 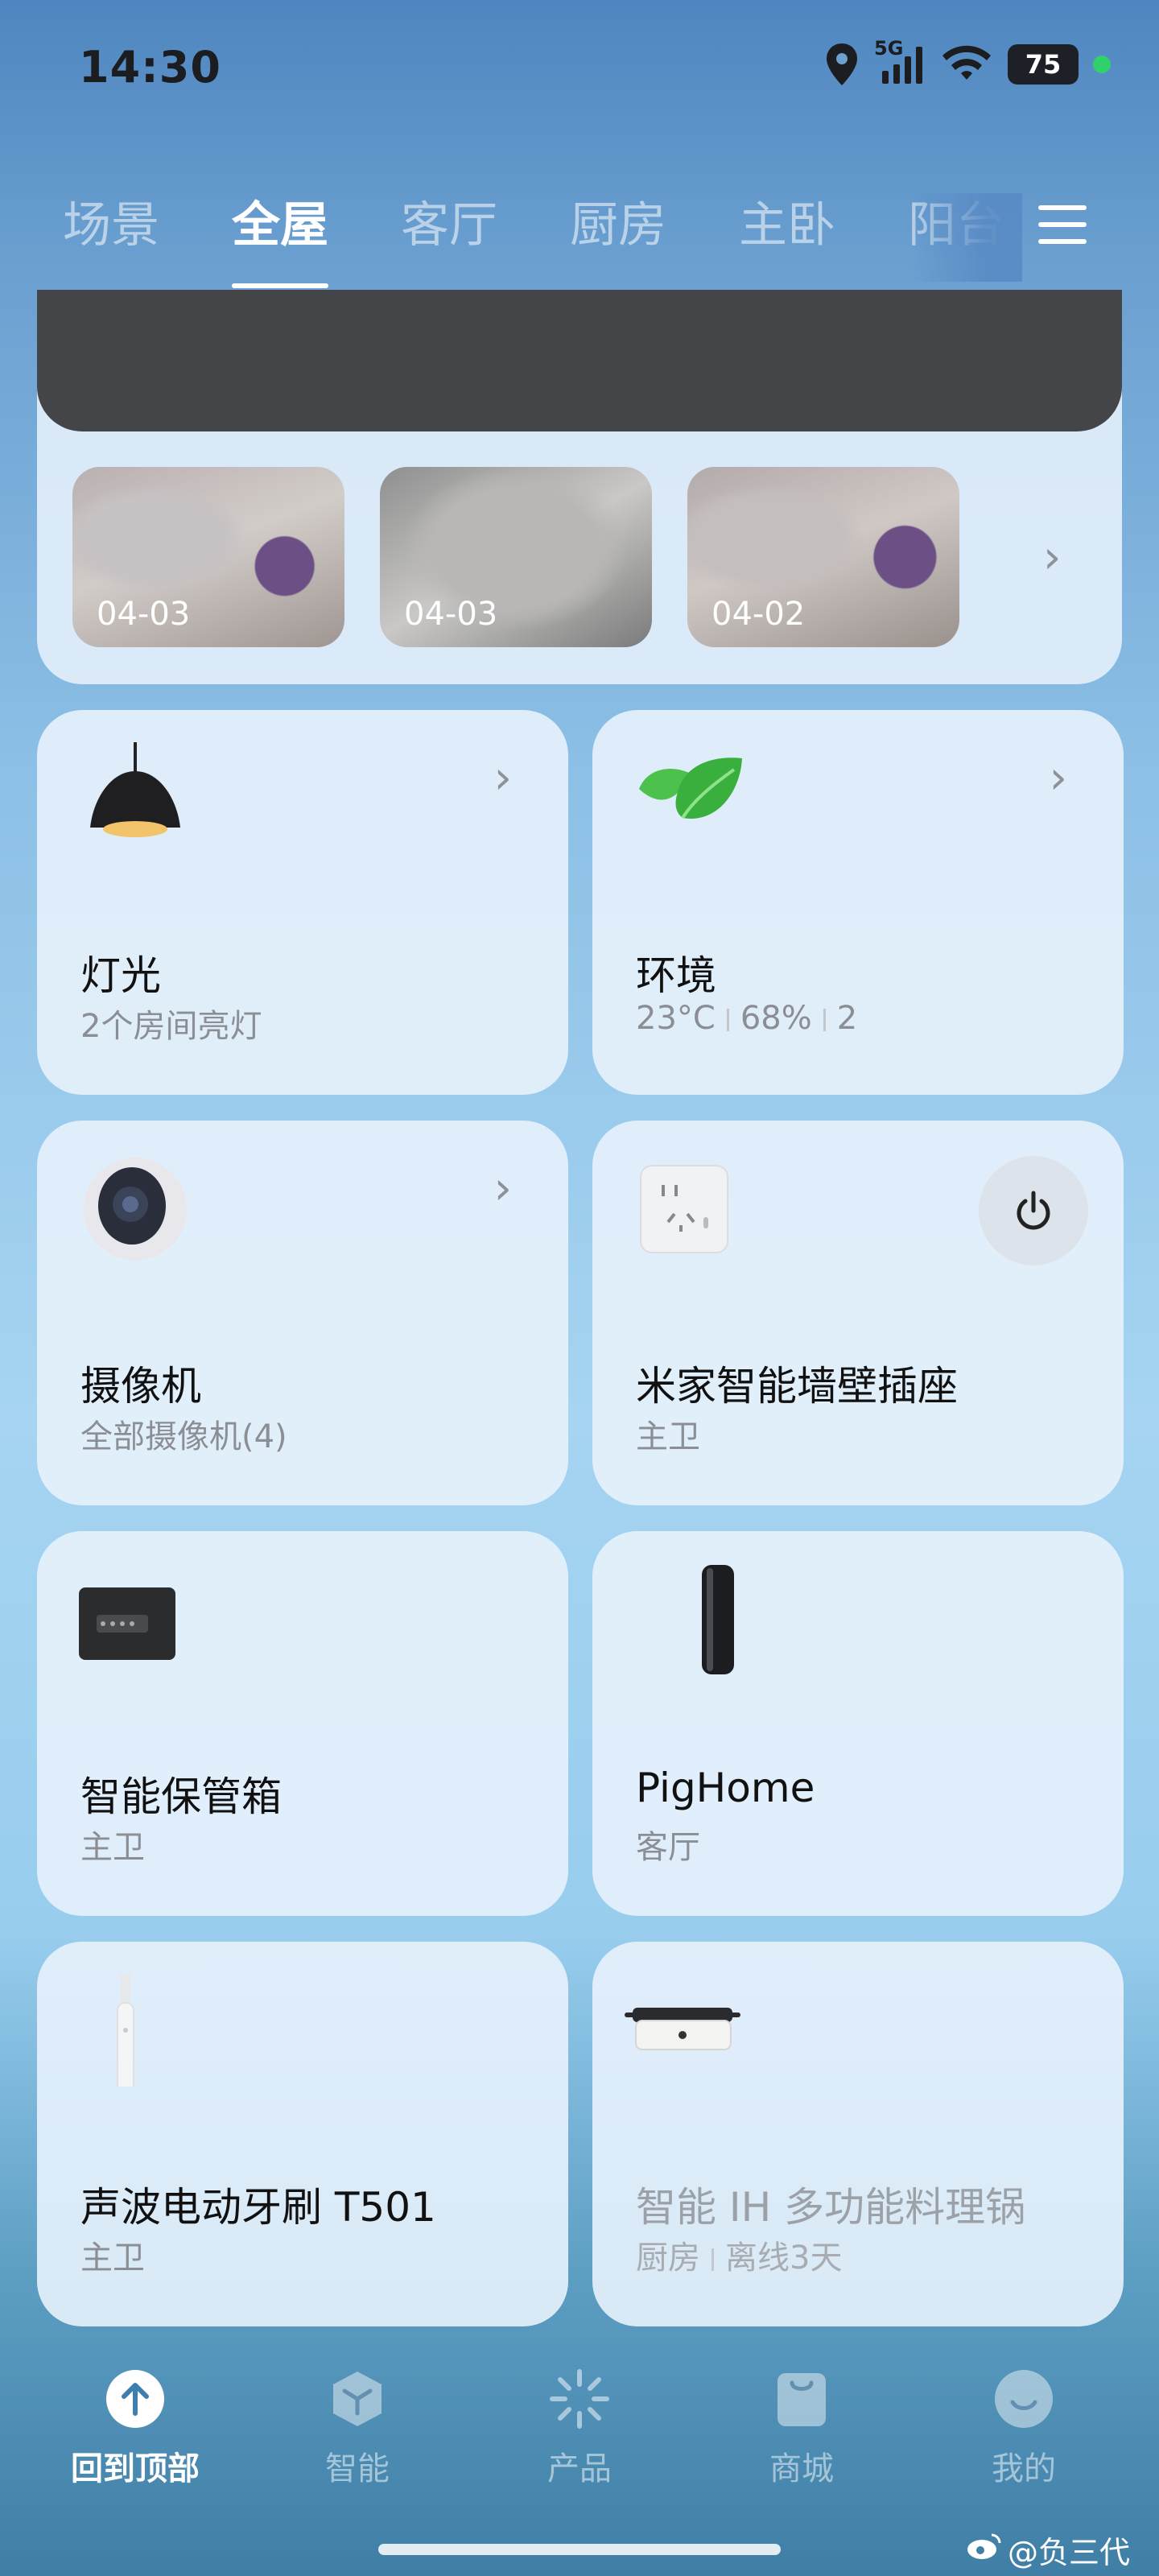 I want to click on signal-icon: 5G, so click(x=900, y=61).